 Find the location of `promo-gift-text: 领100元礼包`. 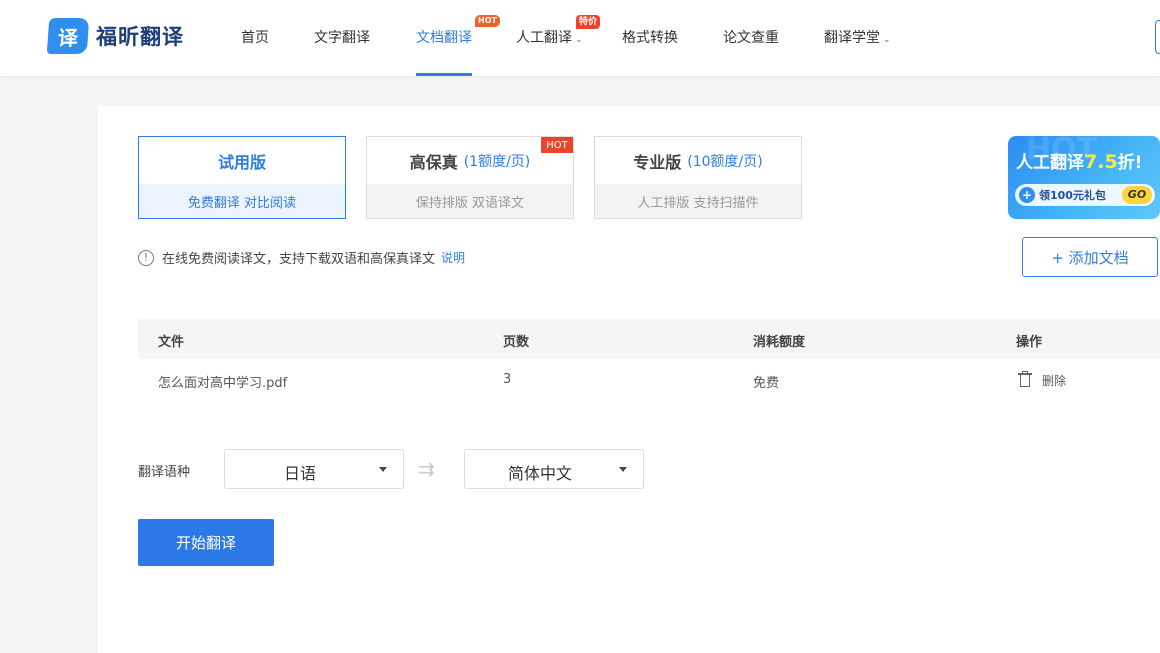

promo-gift-text: 领100元礼包 is located at coordinates (1072, 195).